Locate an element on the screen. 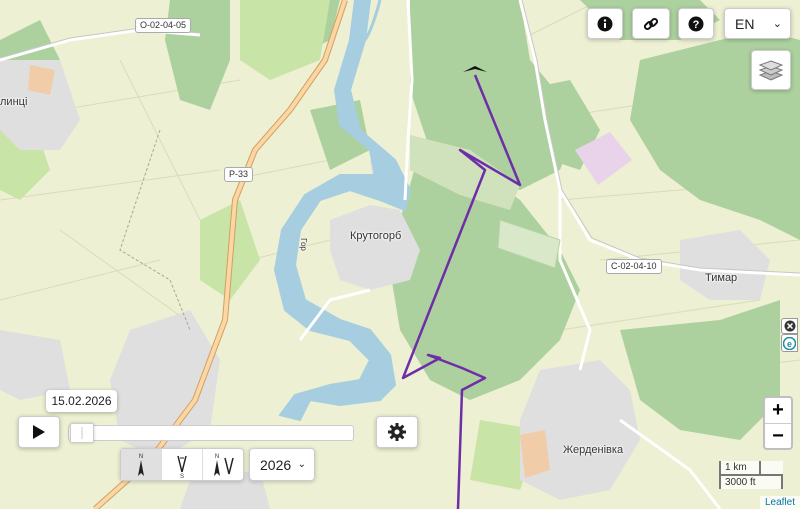 The height and width of the screenshot is (509, 800). gear-icon is located at coordinates (397, 432).